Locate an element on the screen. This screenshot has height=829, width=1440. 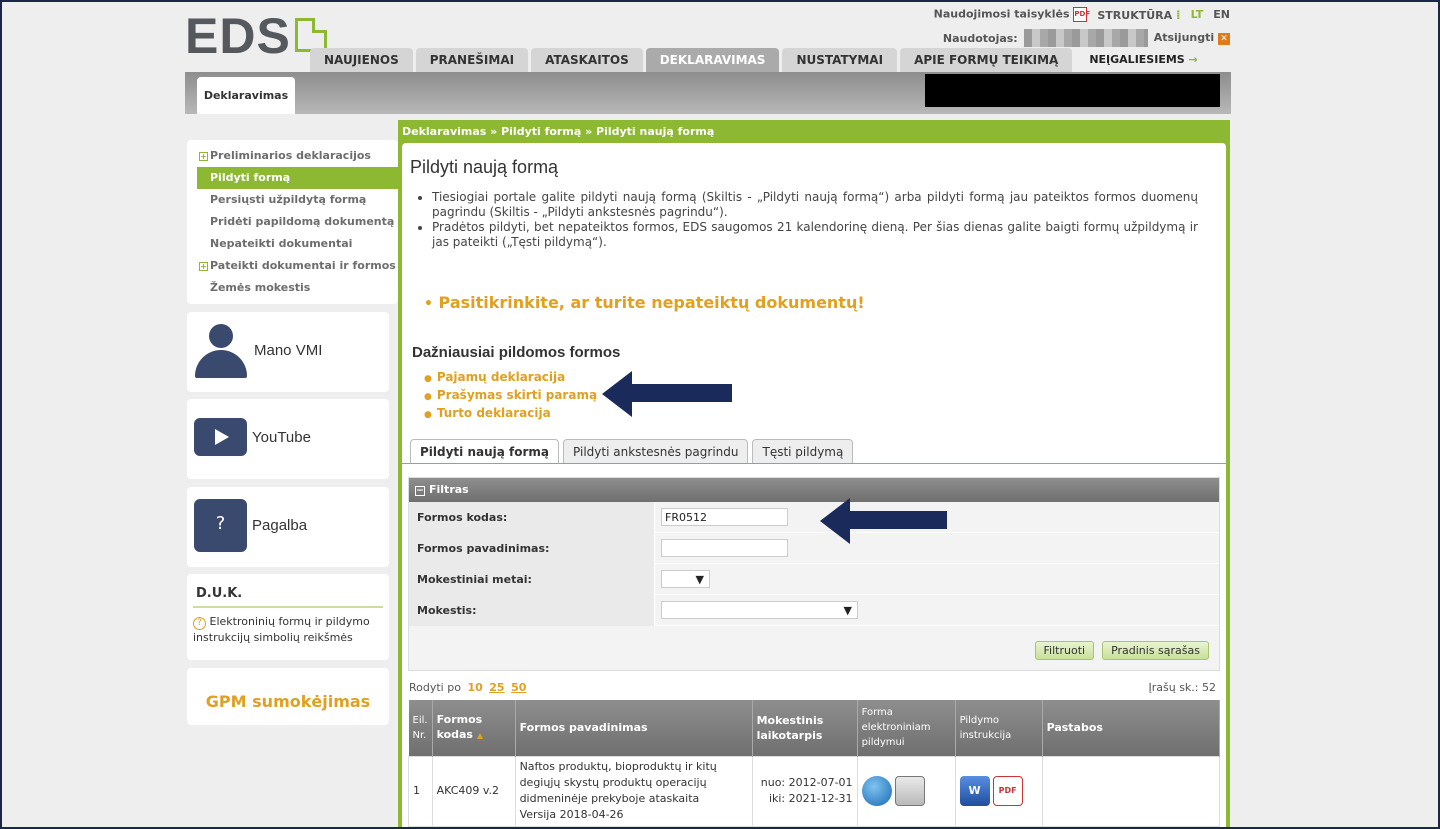
page-size-10: 10 is located at coordinates (474, 687).